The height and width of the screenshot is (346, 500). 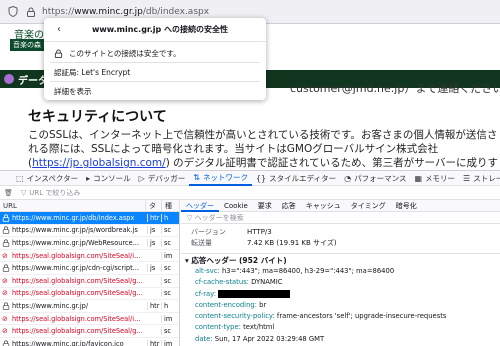 I want to click on popup-header: ‹ www.minc.gr.jp への接続の安全性, so click(x=155, y=30).